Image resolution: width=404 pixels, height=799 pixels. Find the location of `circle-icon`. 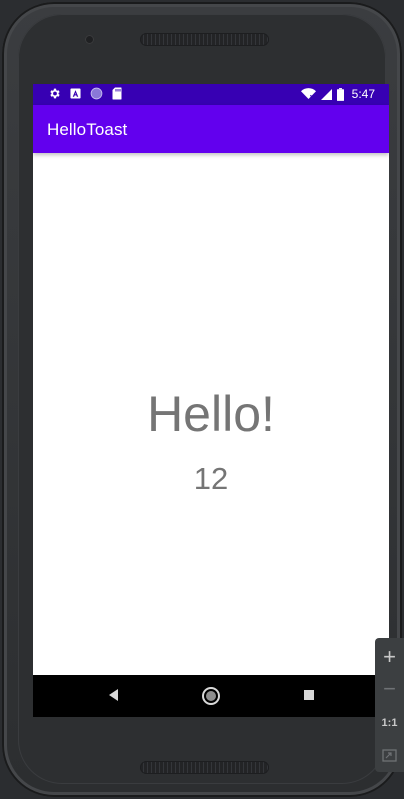

circle-icon is located at coordinates (96, 93).